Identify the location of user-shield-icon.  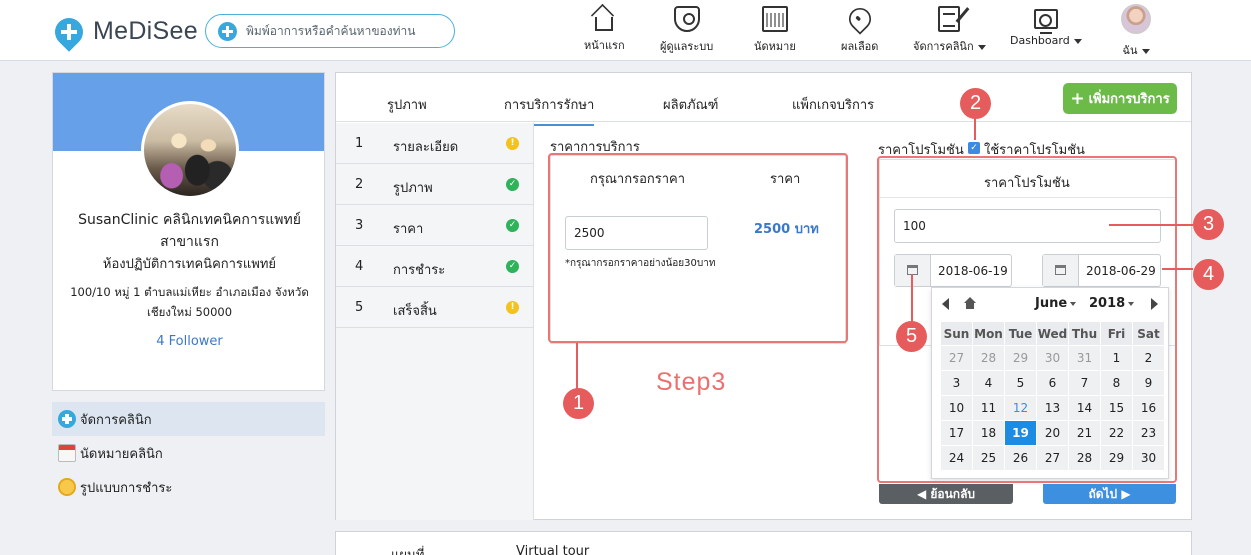
(686, 19).